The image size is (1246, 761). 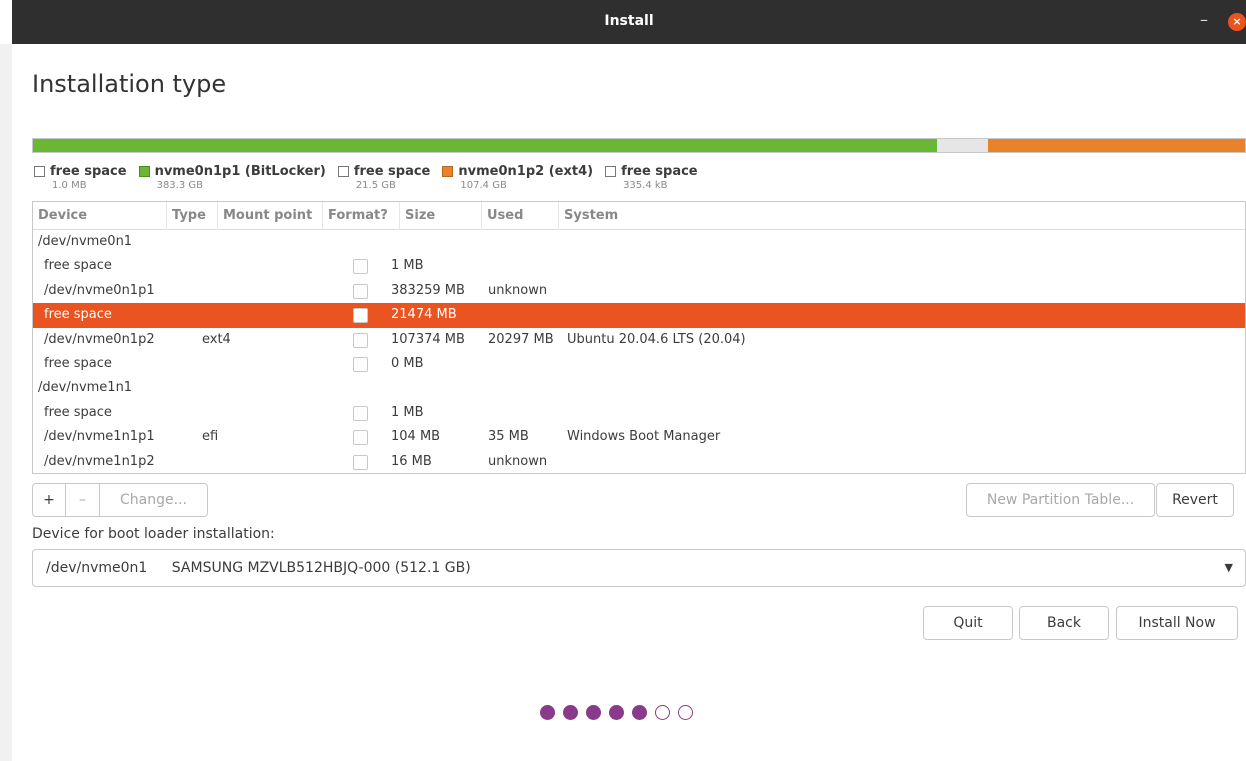 I want to click on table-row: /dev/nvme0n1p1 383259 MB unknown, so click(x=639, y=291).